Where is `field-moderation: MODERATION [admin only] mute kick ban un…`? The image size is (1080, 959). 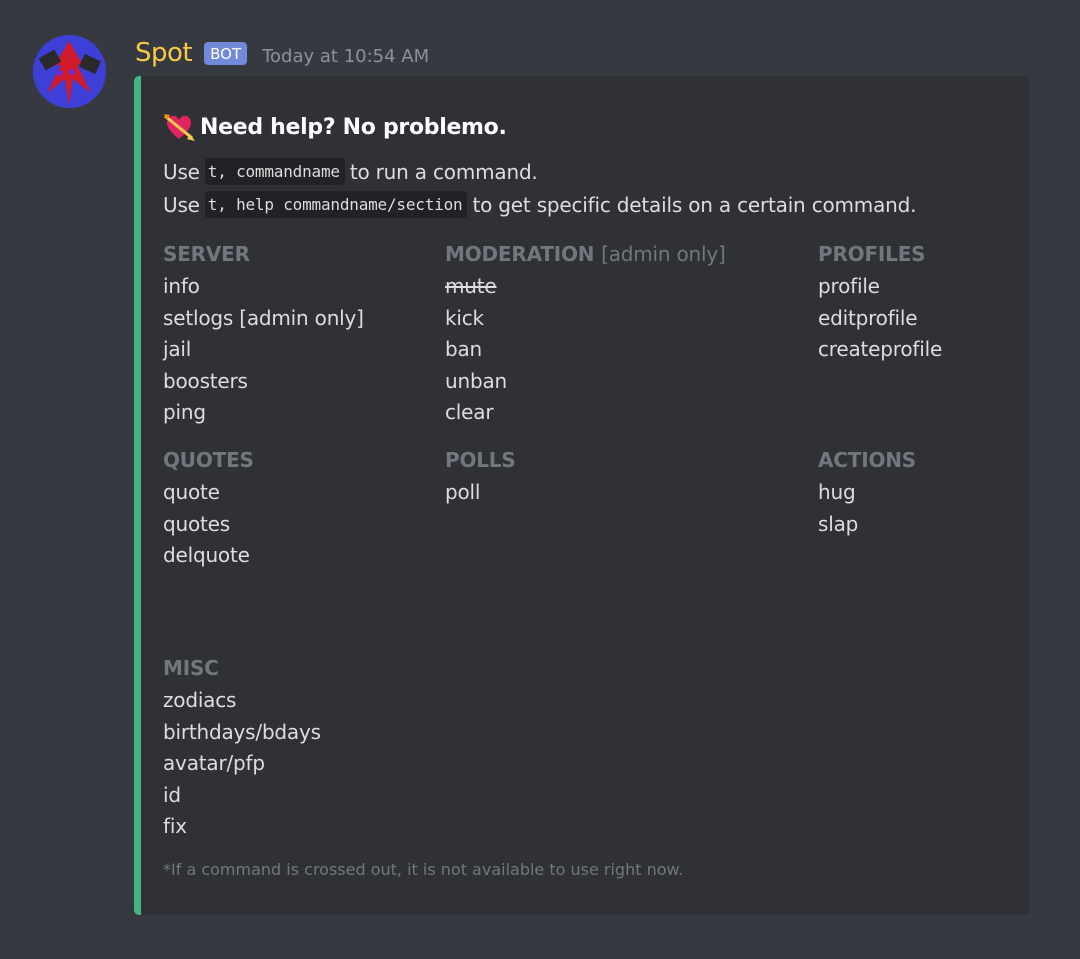 field-moderation: MODERATION [admin only] mute kick ban un… is located at coordinates (585, 333).